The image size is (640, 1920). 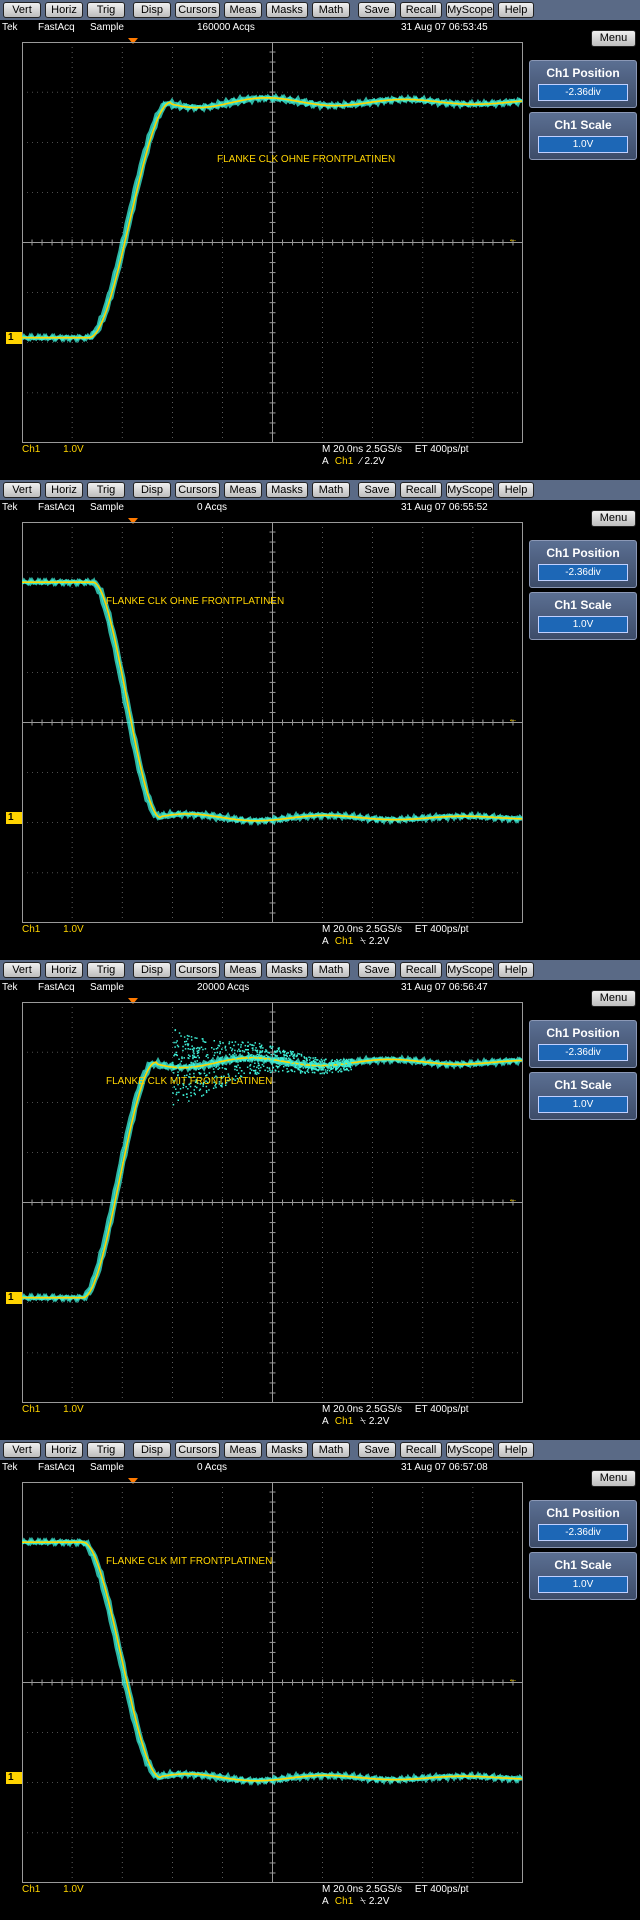 What do you see at coordinates (441, 1889) in the screenshot?
I see `et-value: ET 400ps/pt` at bounding box center [441, 1889].